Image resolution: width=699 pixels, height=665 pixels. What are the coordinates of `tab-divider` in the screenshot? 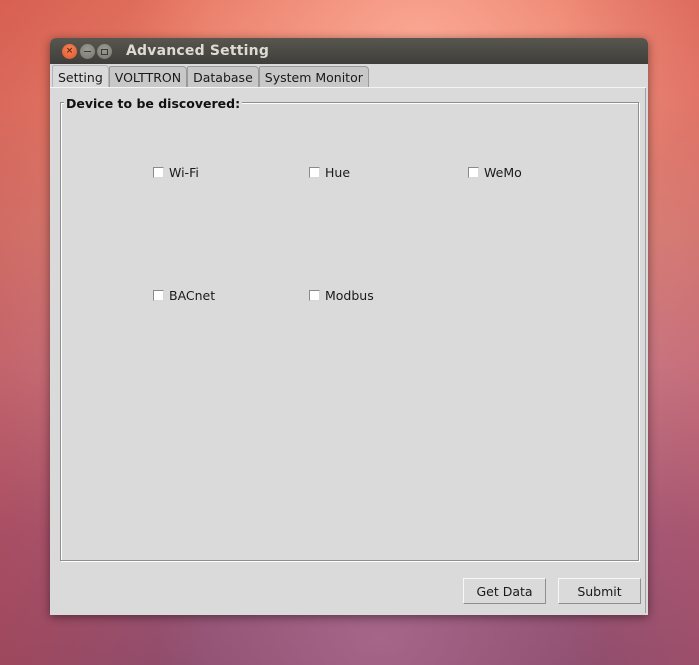 It's located at (348, 87).